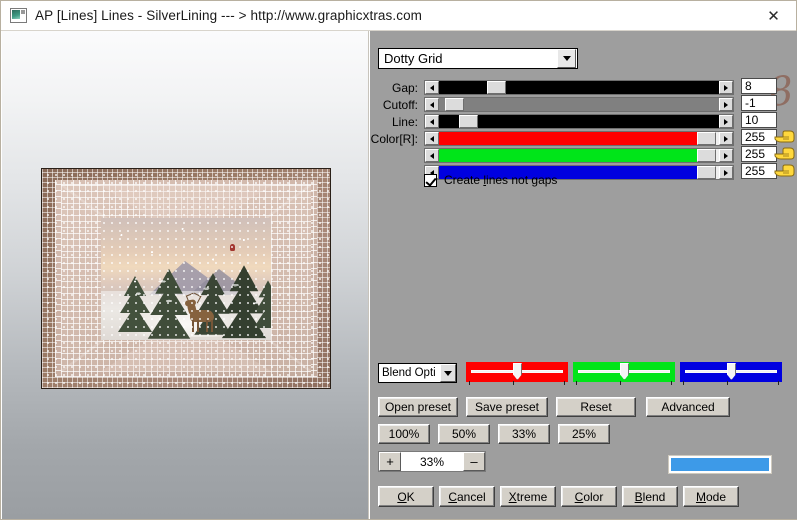 This screenshot has height=520, width=797. I want to click on blend-options-dropdown: Blend Opti, so click(417, 373).